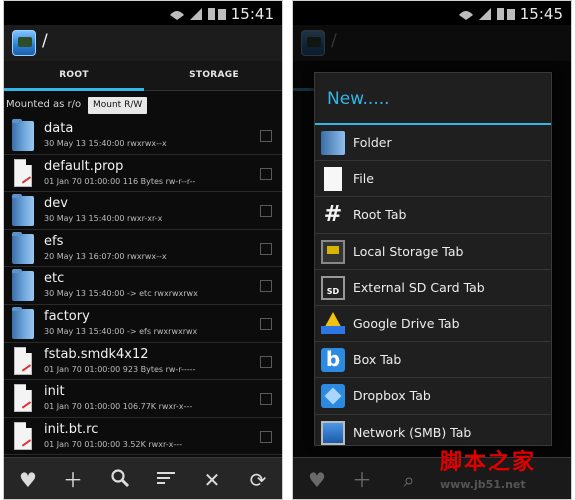  Describe the element at coordinates (377, 360) in the screenshot. I see `menu-item-label: Box Tab` at that location.